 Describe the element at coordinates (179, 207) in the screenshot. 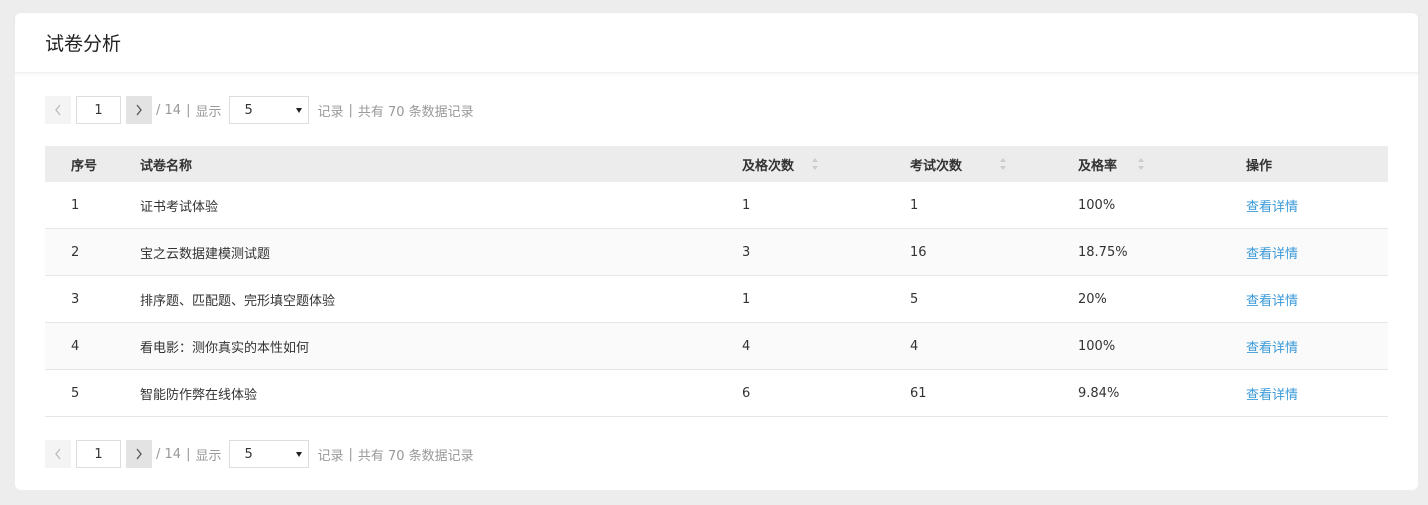

I see `exam-name: 证书考试体验` at that location.